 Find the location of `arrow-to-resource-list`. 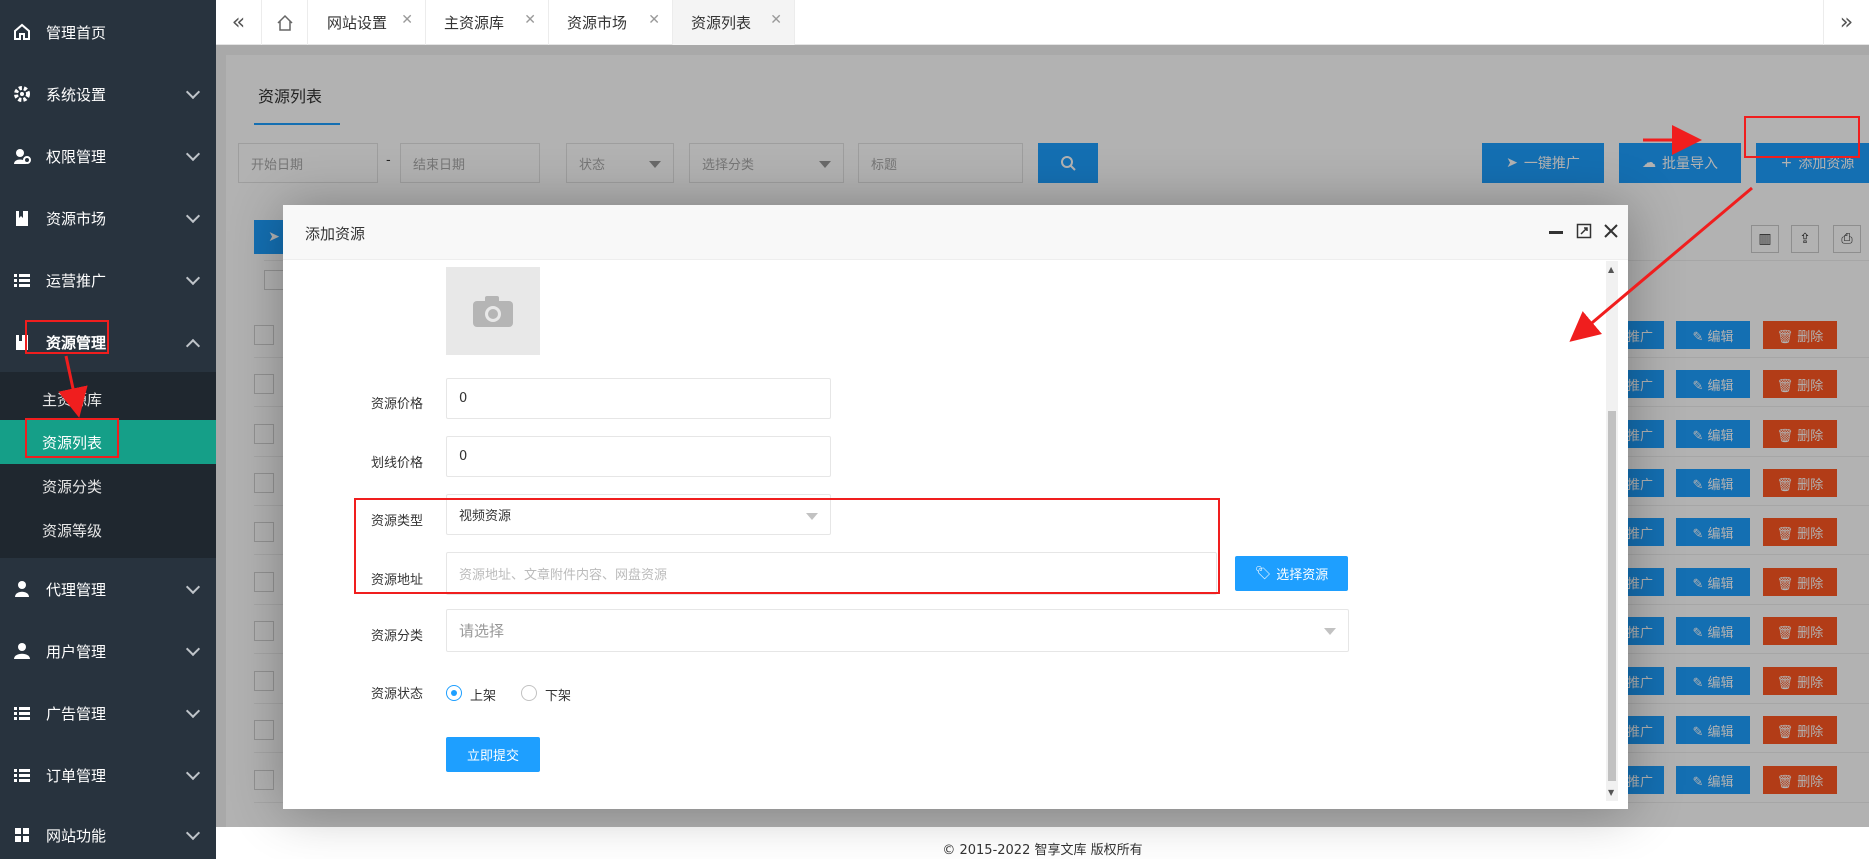

arrow-to-resource-list is located at coordinates (73, 386).